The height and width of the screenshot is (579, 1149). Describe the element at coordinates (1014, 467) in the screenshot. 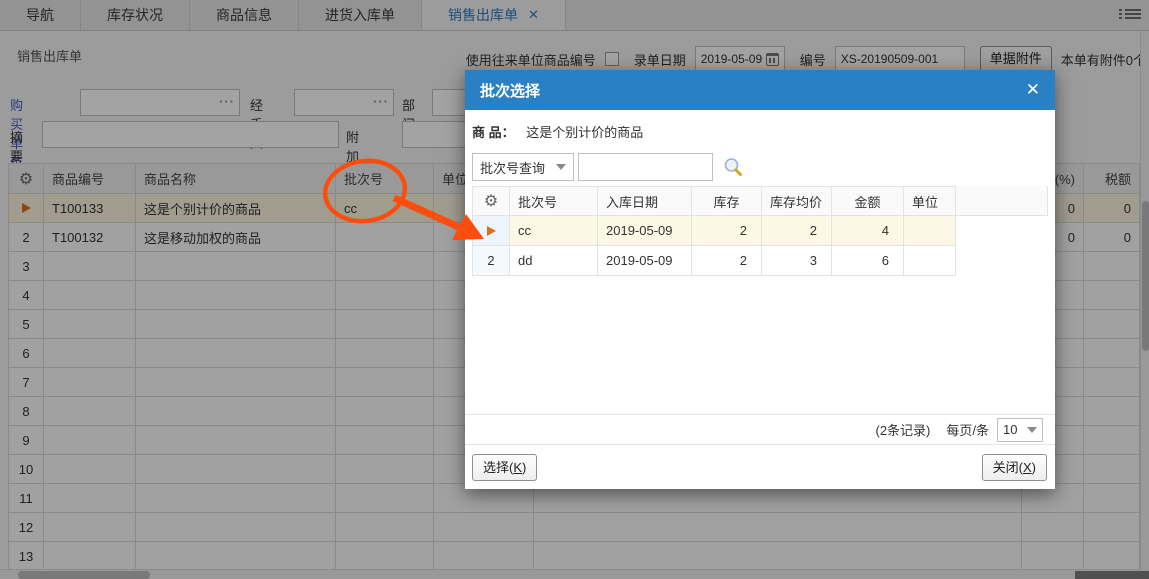

I see `close-button: 关闭(X)` at that location.